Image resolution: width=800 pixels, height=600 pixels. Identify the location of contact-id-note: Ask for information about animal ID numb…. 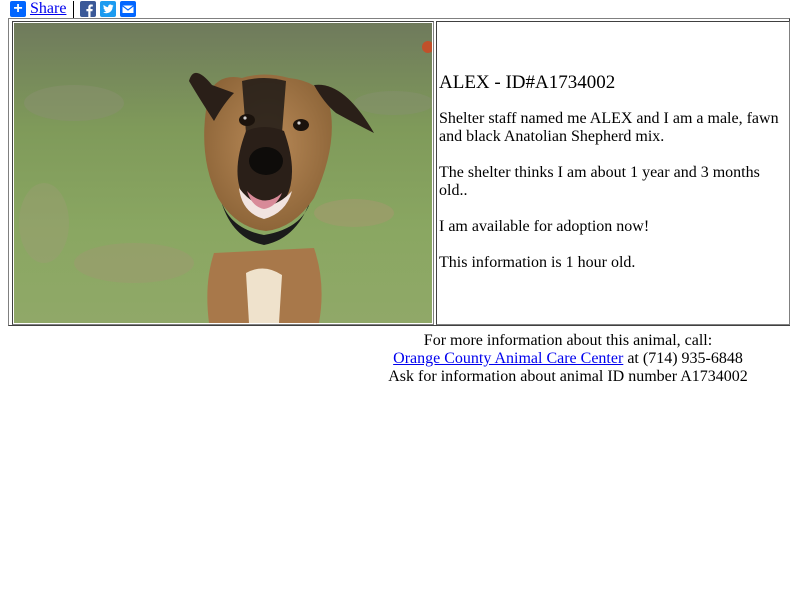
(568, 376).